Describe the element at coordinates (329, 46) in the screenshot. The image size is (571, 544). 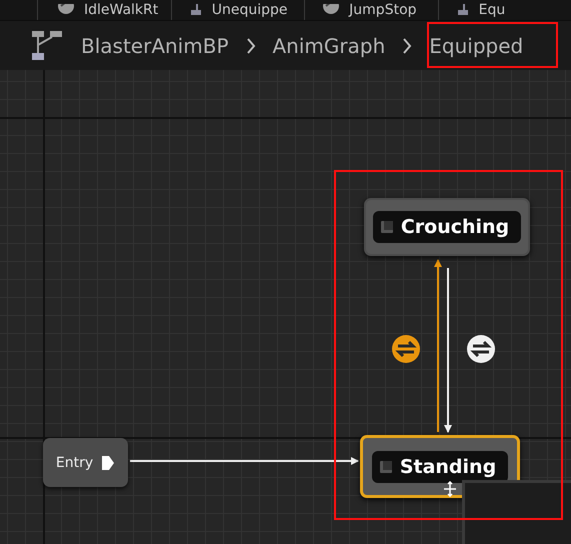
I see `breadcrumb-item: AnimGraph` at that location.